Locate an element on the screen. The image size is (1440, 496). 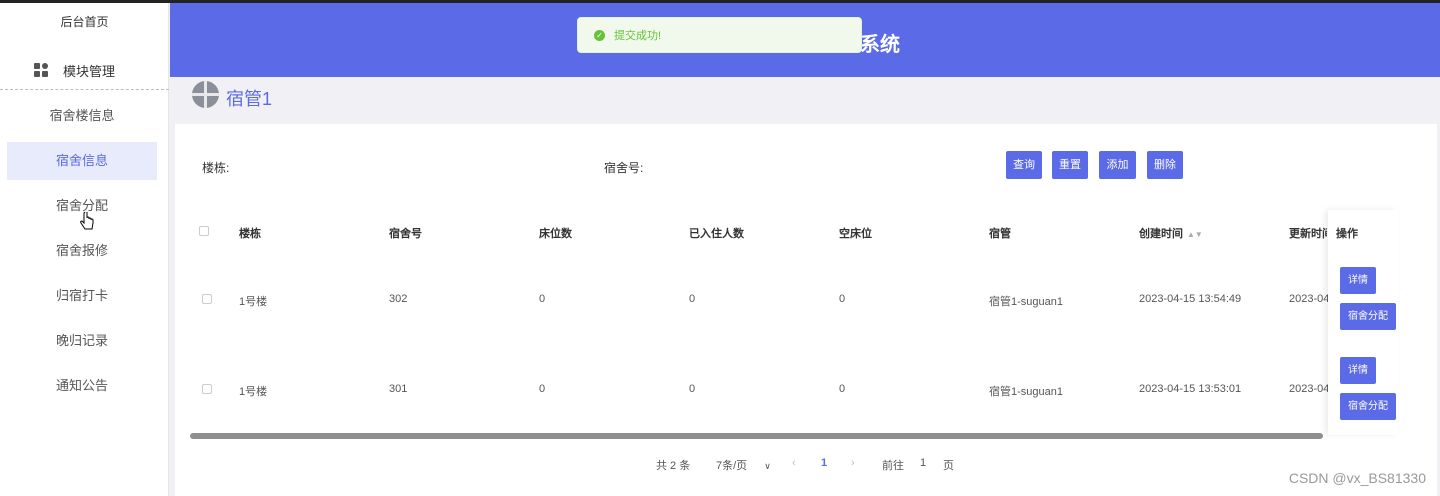
sidebar-home-link: 后台首页 is located at coordinates (84, 21).